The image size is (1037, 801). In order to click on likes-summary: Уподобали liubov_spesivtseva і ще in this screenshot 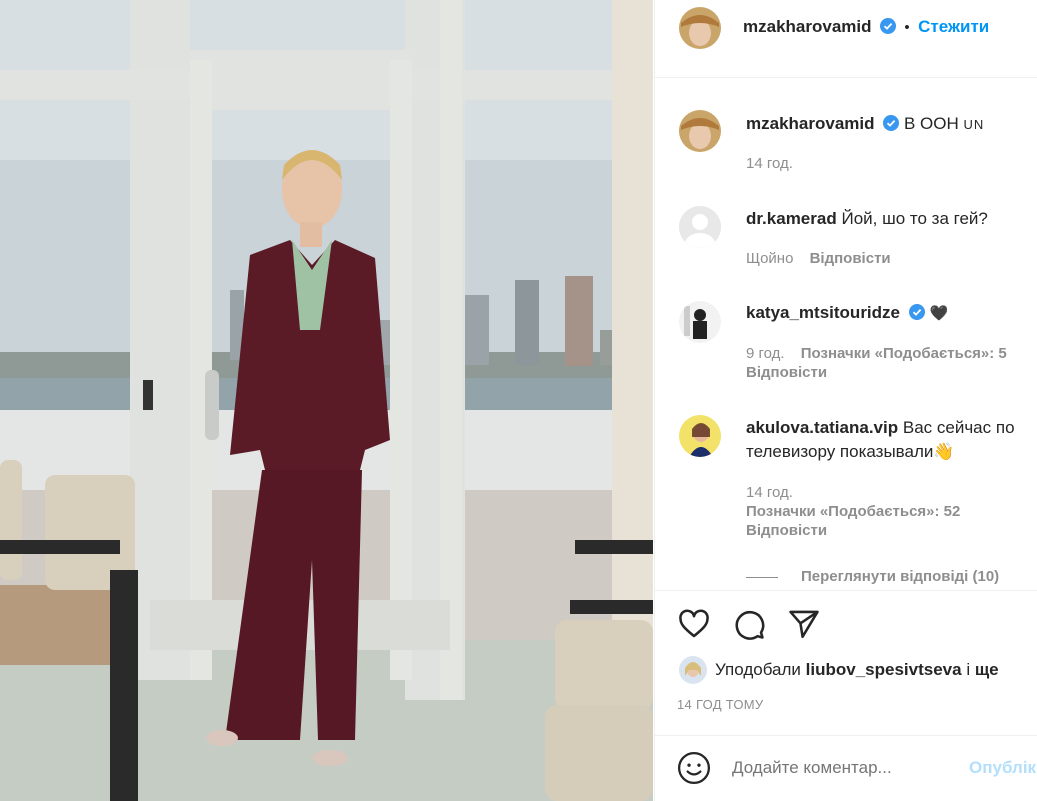, I will do `click(857, 670)`.